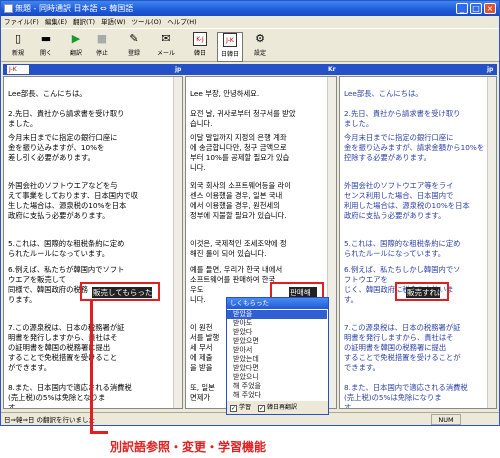 The width and height of the screenshot is (500, 458). I want to click on text-block: 5.これは、国際的な租税条約に定め られたルールになっています。, so click(90, 249).